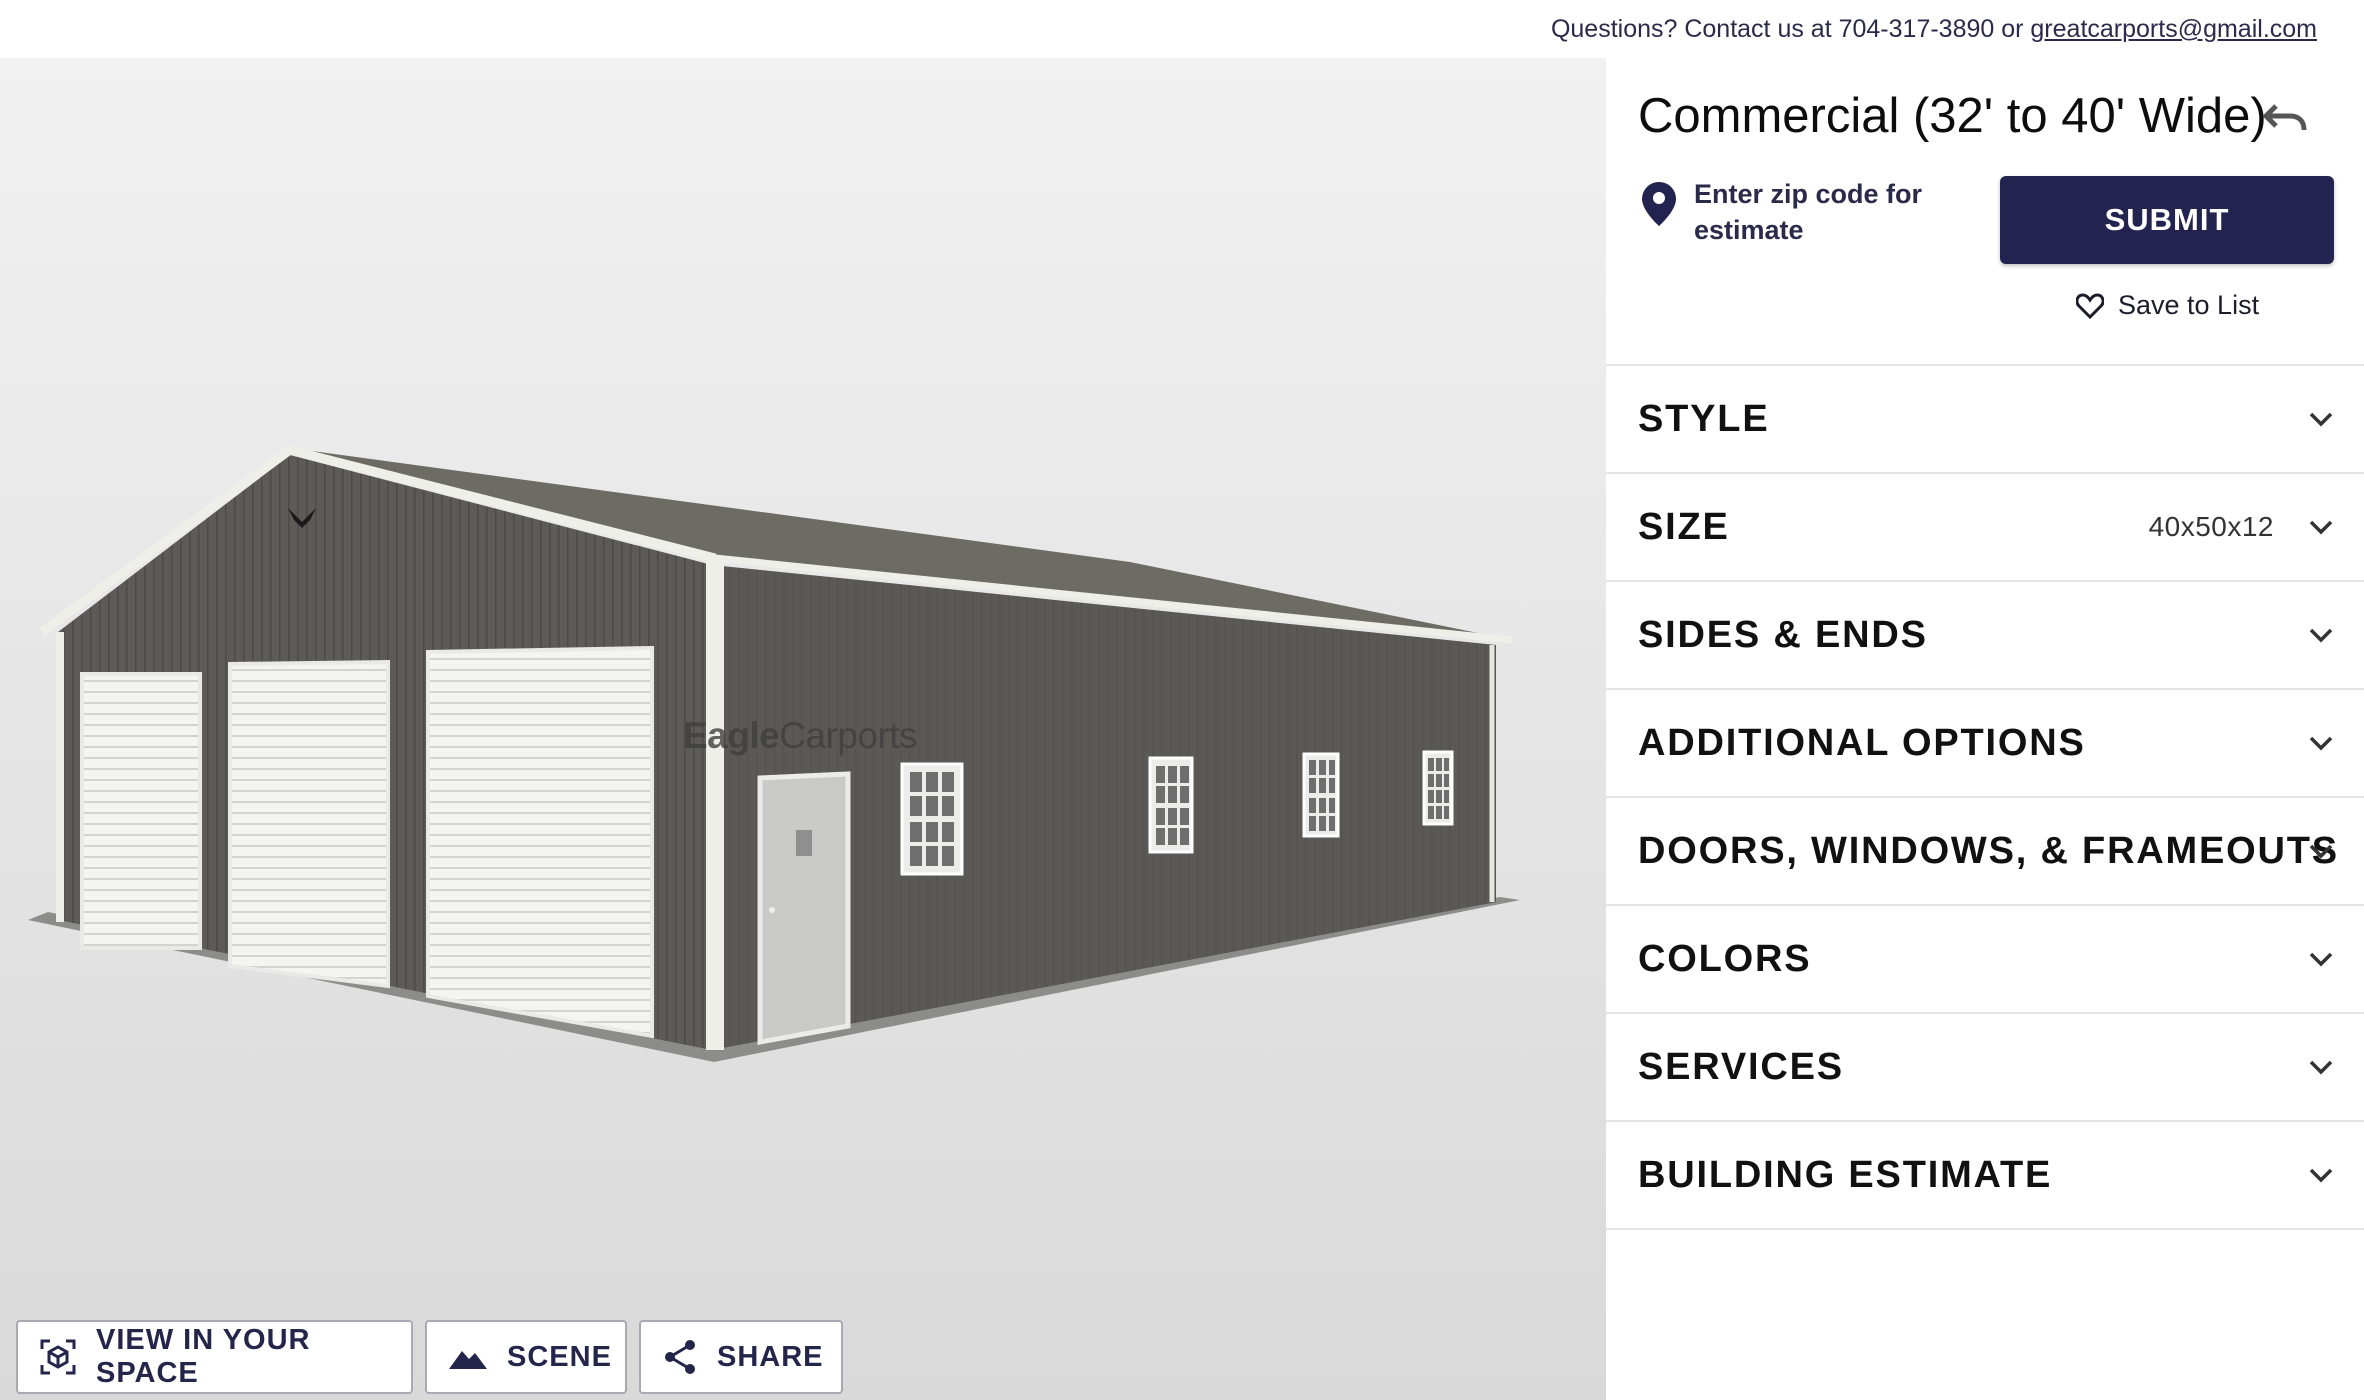  I want to click on scene-button: SCENE, so click(526, 1357).